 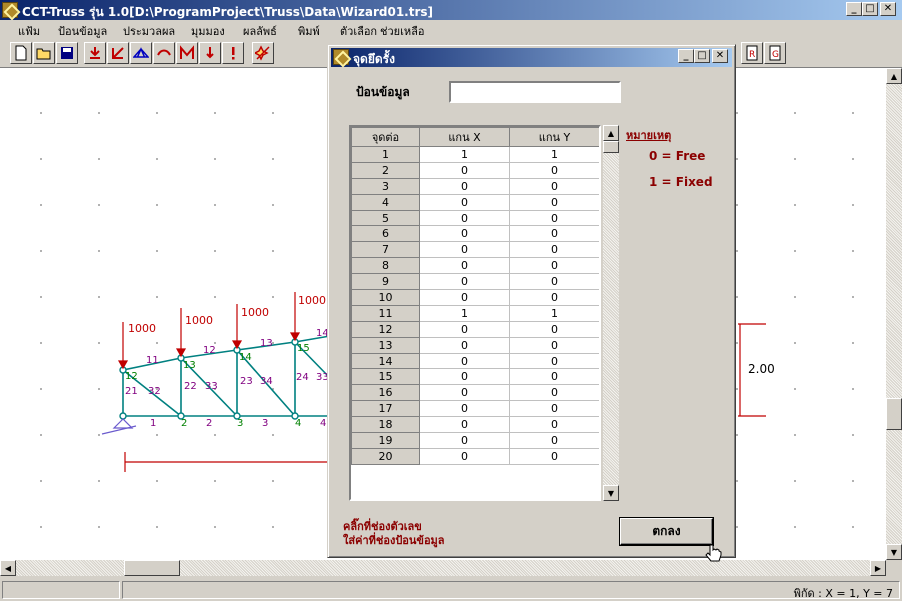 What do you see at coordinates (341, 57) in the screenshot?
I see `dialog-icon` at bounding box center [341, 57].